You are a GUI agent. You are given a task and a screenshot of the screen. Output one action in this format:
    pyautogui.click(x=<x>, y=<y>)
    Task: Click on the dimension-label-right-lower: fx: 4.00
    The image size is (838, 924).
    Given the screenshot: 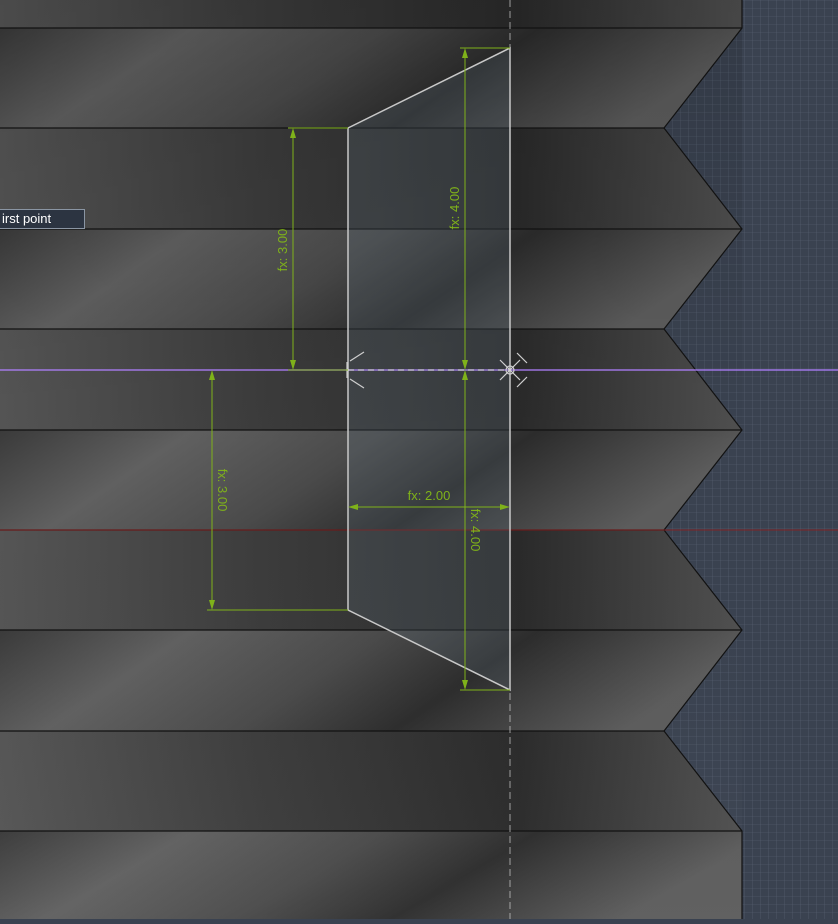 What is the action you would take?
    pyautogui.click(x=475, y=530)
    